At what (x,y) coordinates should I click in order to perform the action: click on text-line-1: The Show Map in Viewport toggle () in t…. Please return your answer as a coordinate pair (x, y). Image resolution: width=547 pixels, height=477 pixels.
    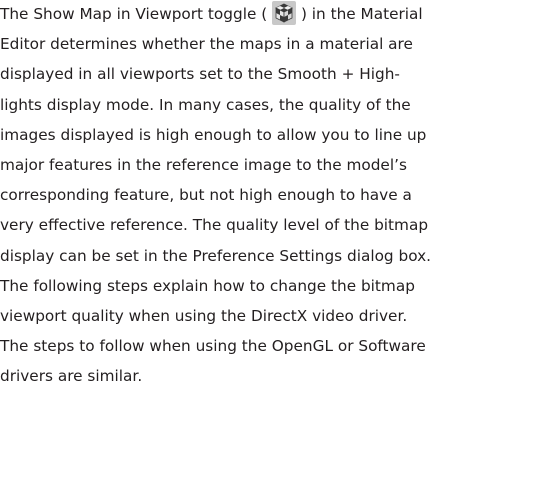
    Looking at the image, I should click on (273, 14).